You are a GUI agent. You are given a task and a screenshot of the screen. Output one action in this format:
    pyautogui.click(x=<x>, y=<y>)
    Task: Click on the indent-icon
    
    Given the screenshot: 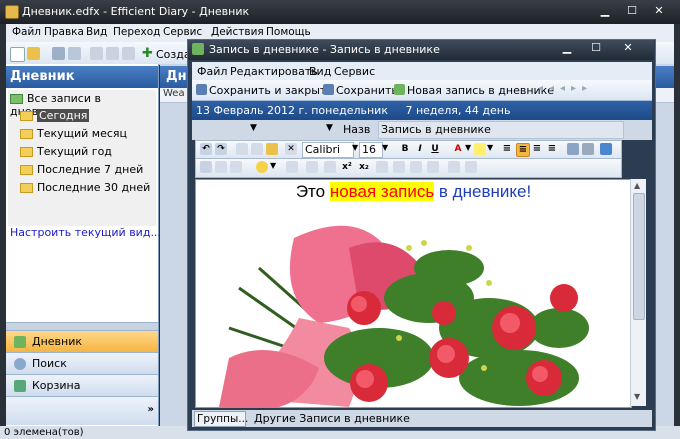 What is the action you would take?
    pyautogui.click(x=416, y=167)
    